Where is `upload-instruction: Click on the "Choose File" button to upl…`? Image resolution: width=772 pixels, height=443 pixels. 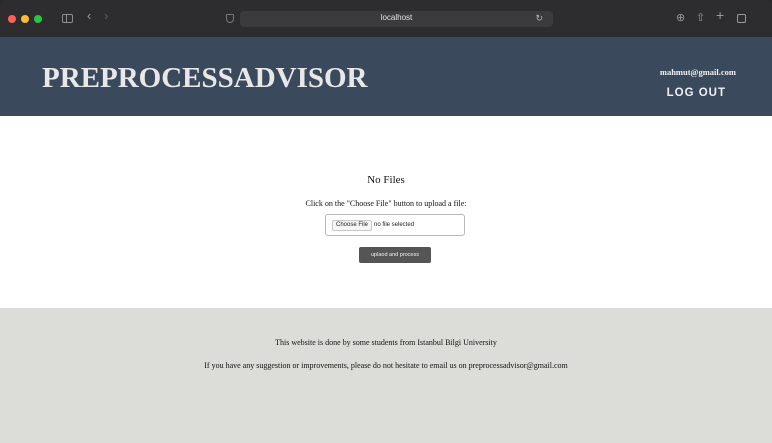 upload-instruction: Click on the "Choose File" button to upl… is located at coordinates (386, 203).